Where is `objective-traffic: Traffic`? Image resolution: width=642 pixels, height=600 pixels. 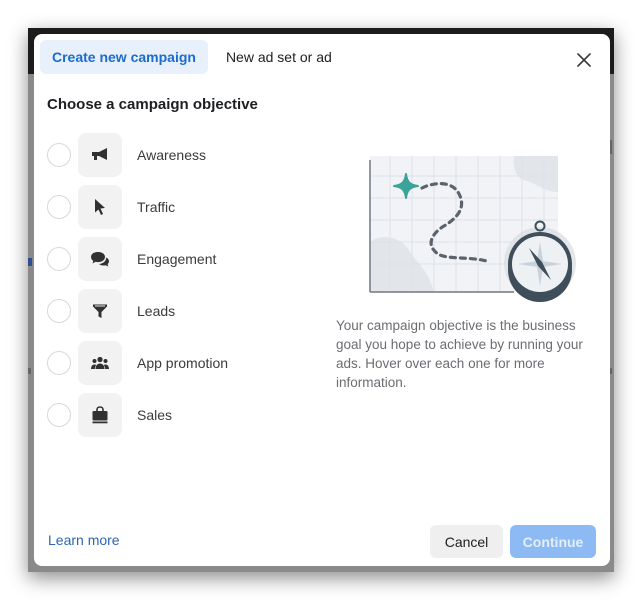 objective-traffic: Traffic is located at coordinates (137, 207).